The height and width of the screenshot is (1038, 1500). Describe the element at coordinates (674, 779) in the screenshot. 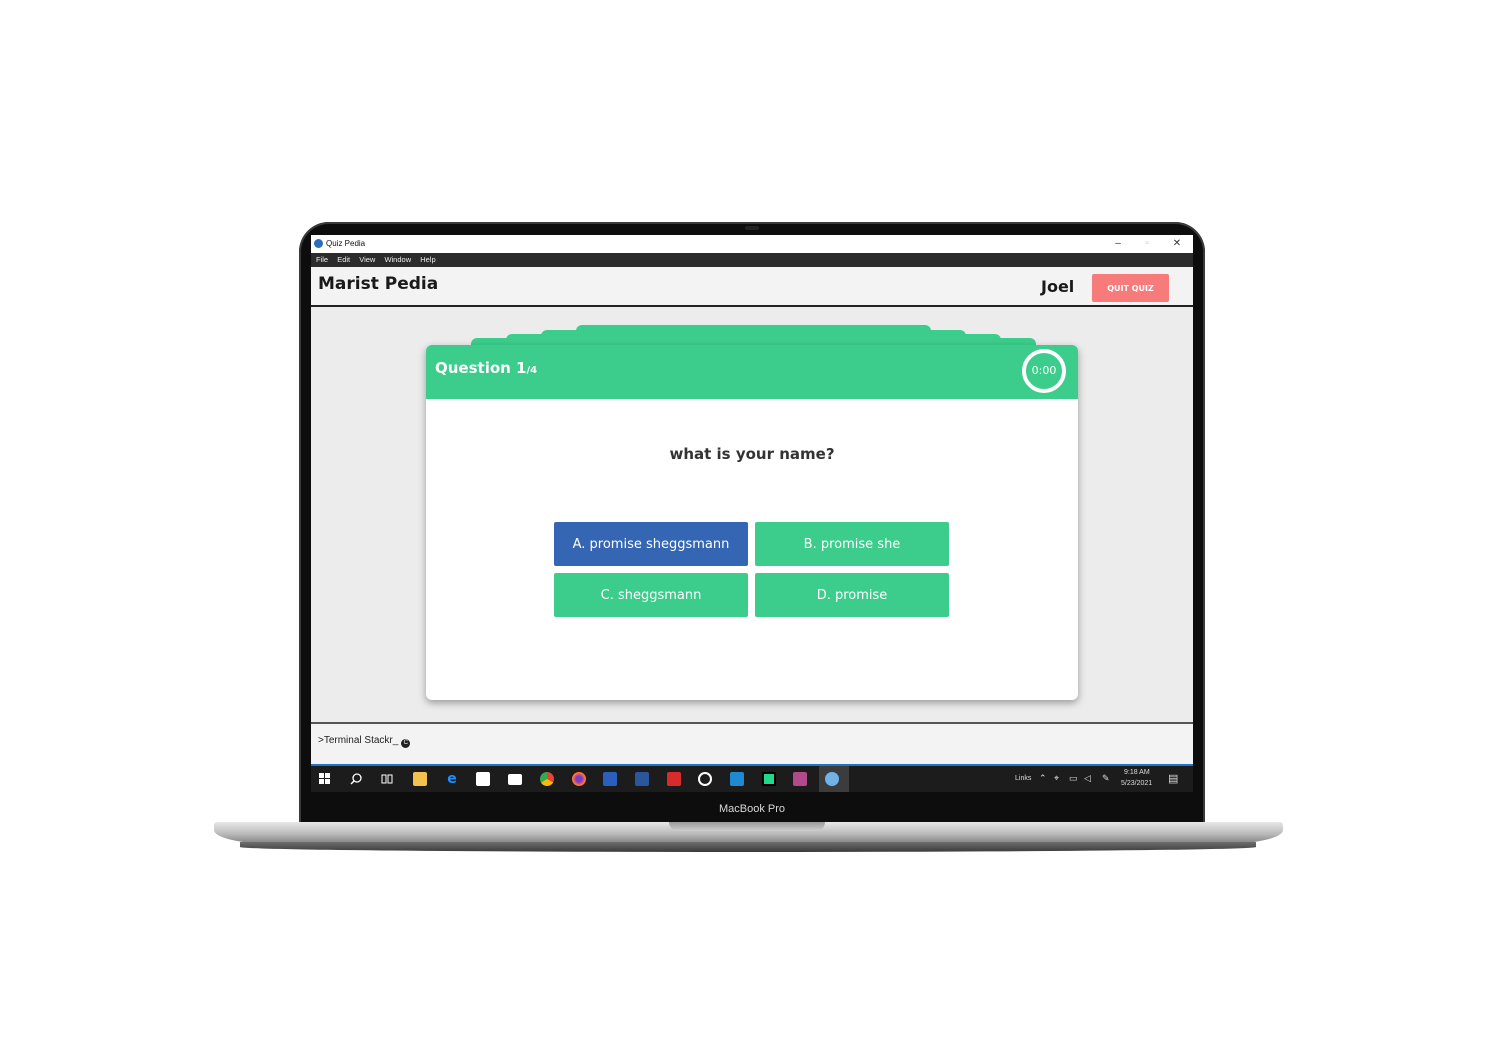

I see `acrobat-icon` at that location.